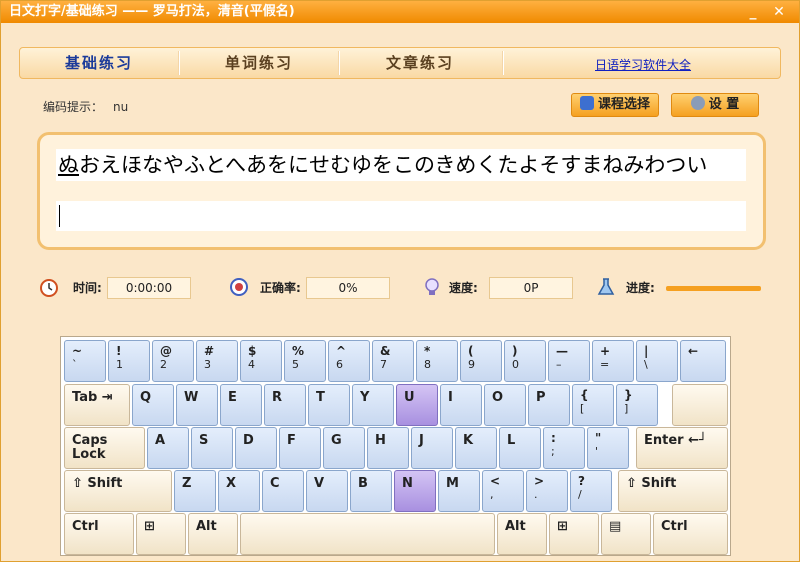  I want to click on key-sym-0: <,, so click(503, 491).